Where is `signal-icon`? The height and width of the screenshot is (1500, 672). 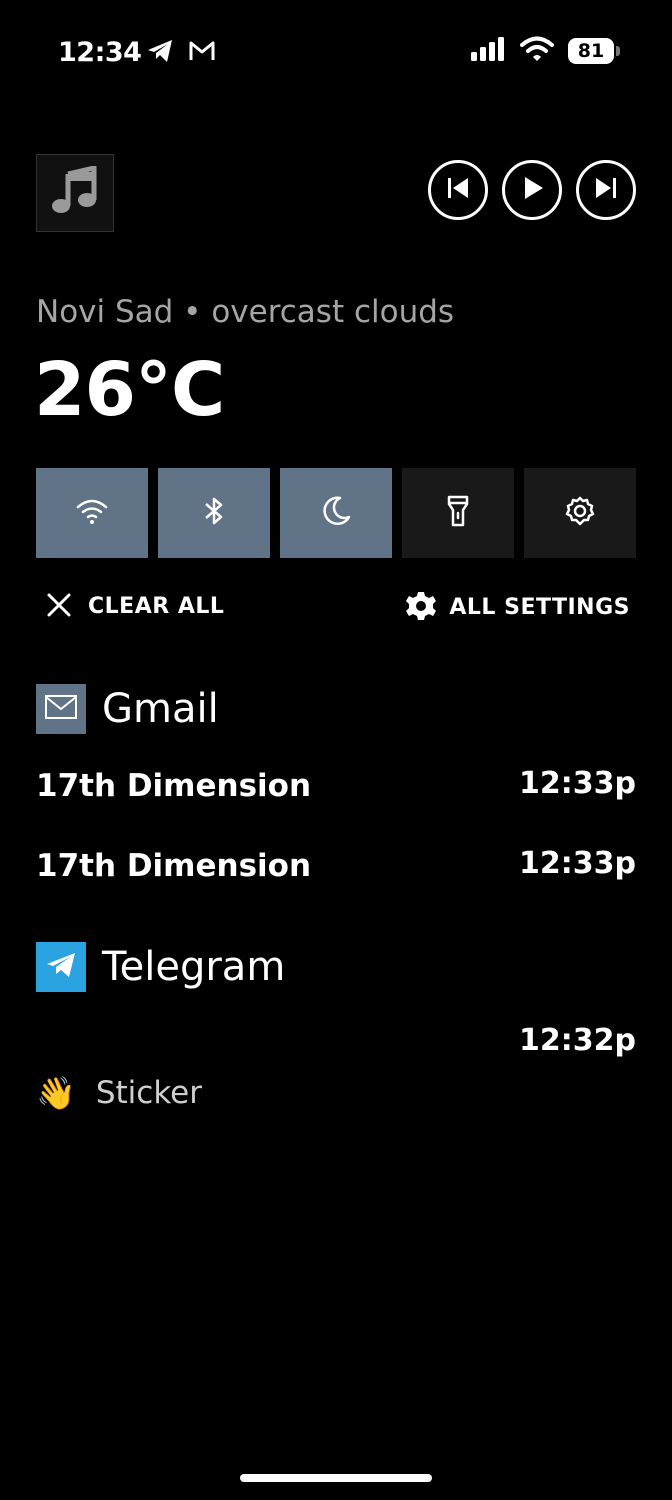 signal-icon is located at coordinates (488, 51).